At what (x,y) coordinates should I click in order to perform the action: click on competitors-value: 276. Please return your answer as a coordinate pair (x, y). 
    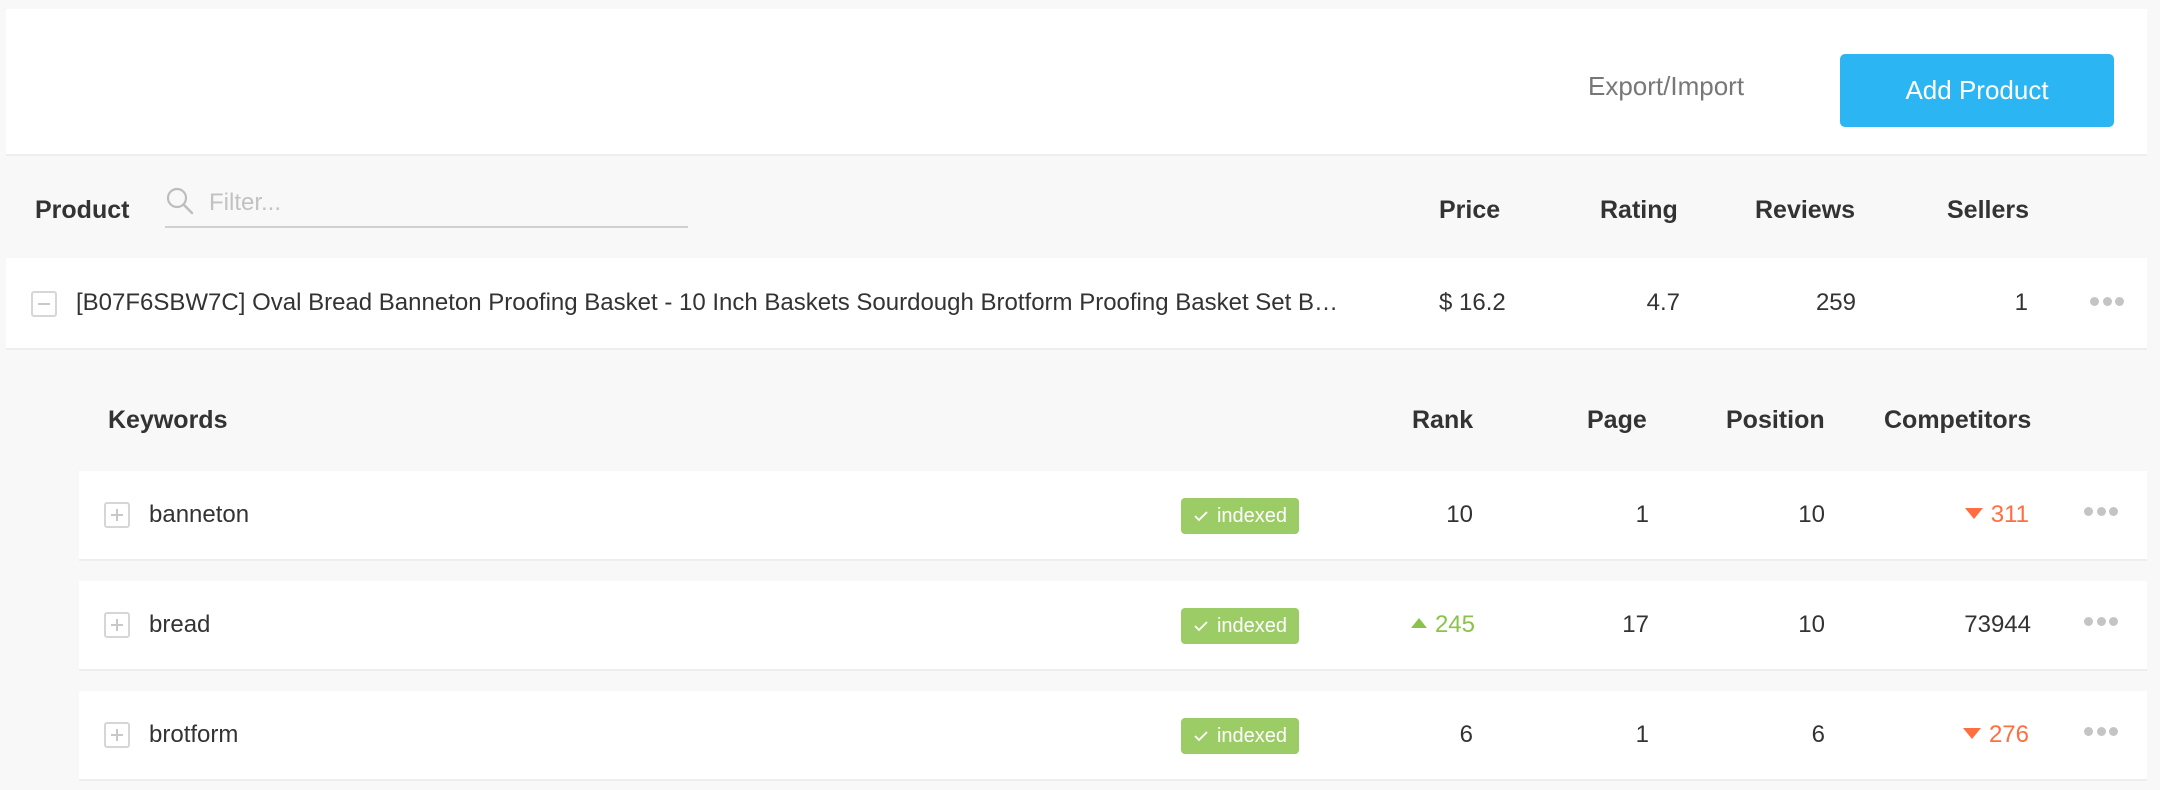
    Looking at the image, I should click on (2008, 734).